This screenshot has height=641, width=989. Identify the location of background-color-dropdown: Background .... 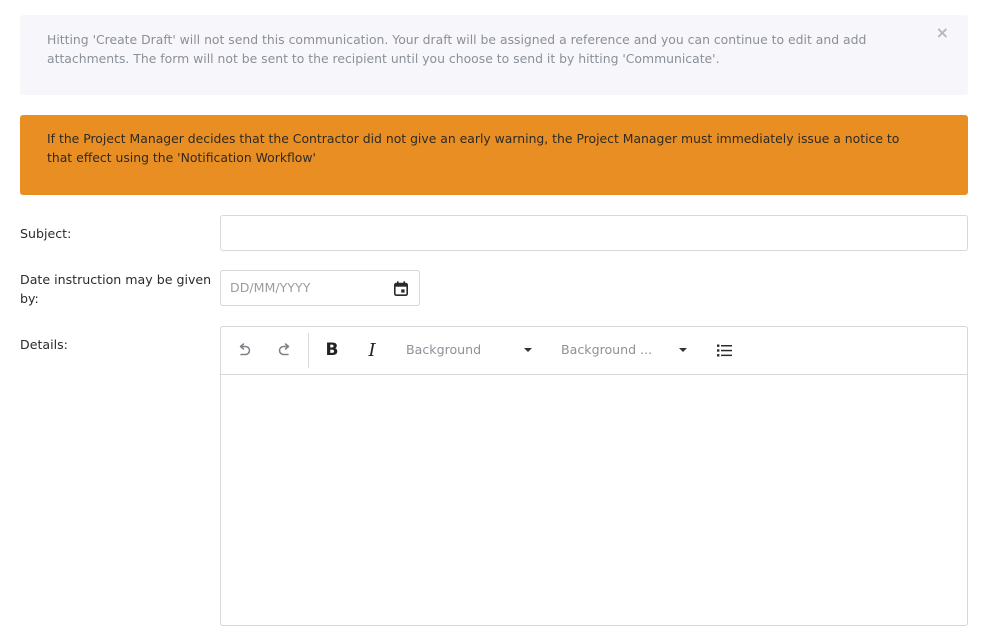
(625, 350).